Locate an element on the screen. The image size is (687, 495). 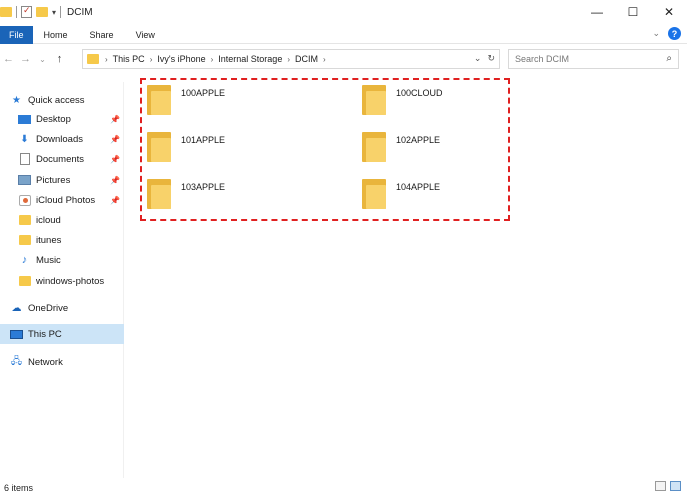
sidebar-item-label: windows-photos is located at coordinates (70, 281).